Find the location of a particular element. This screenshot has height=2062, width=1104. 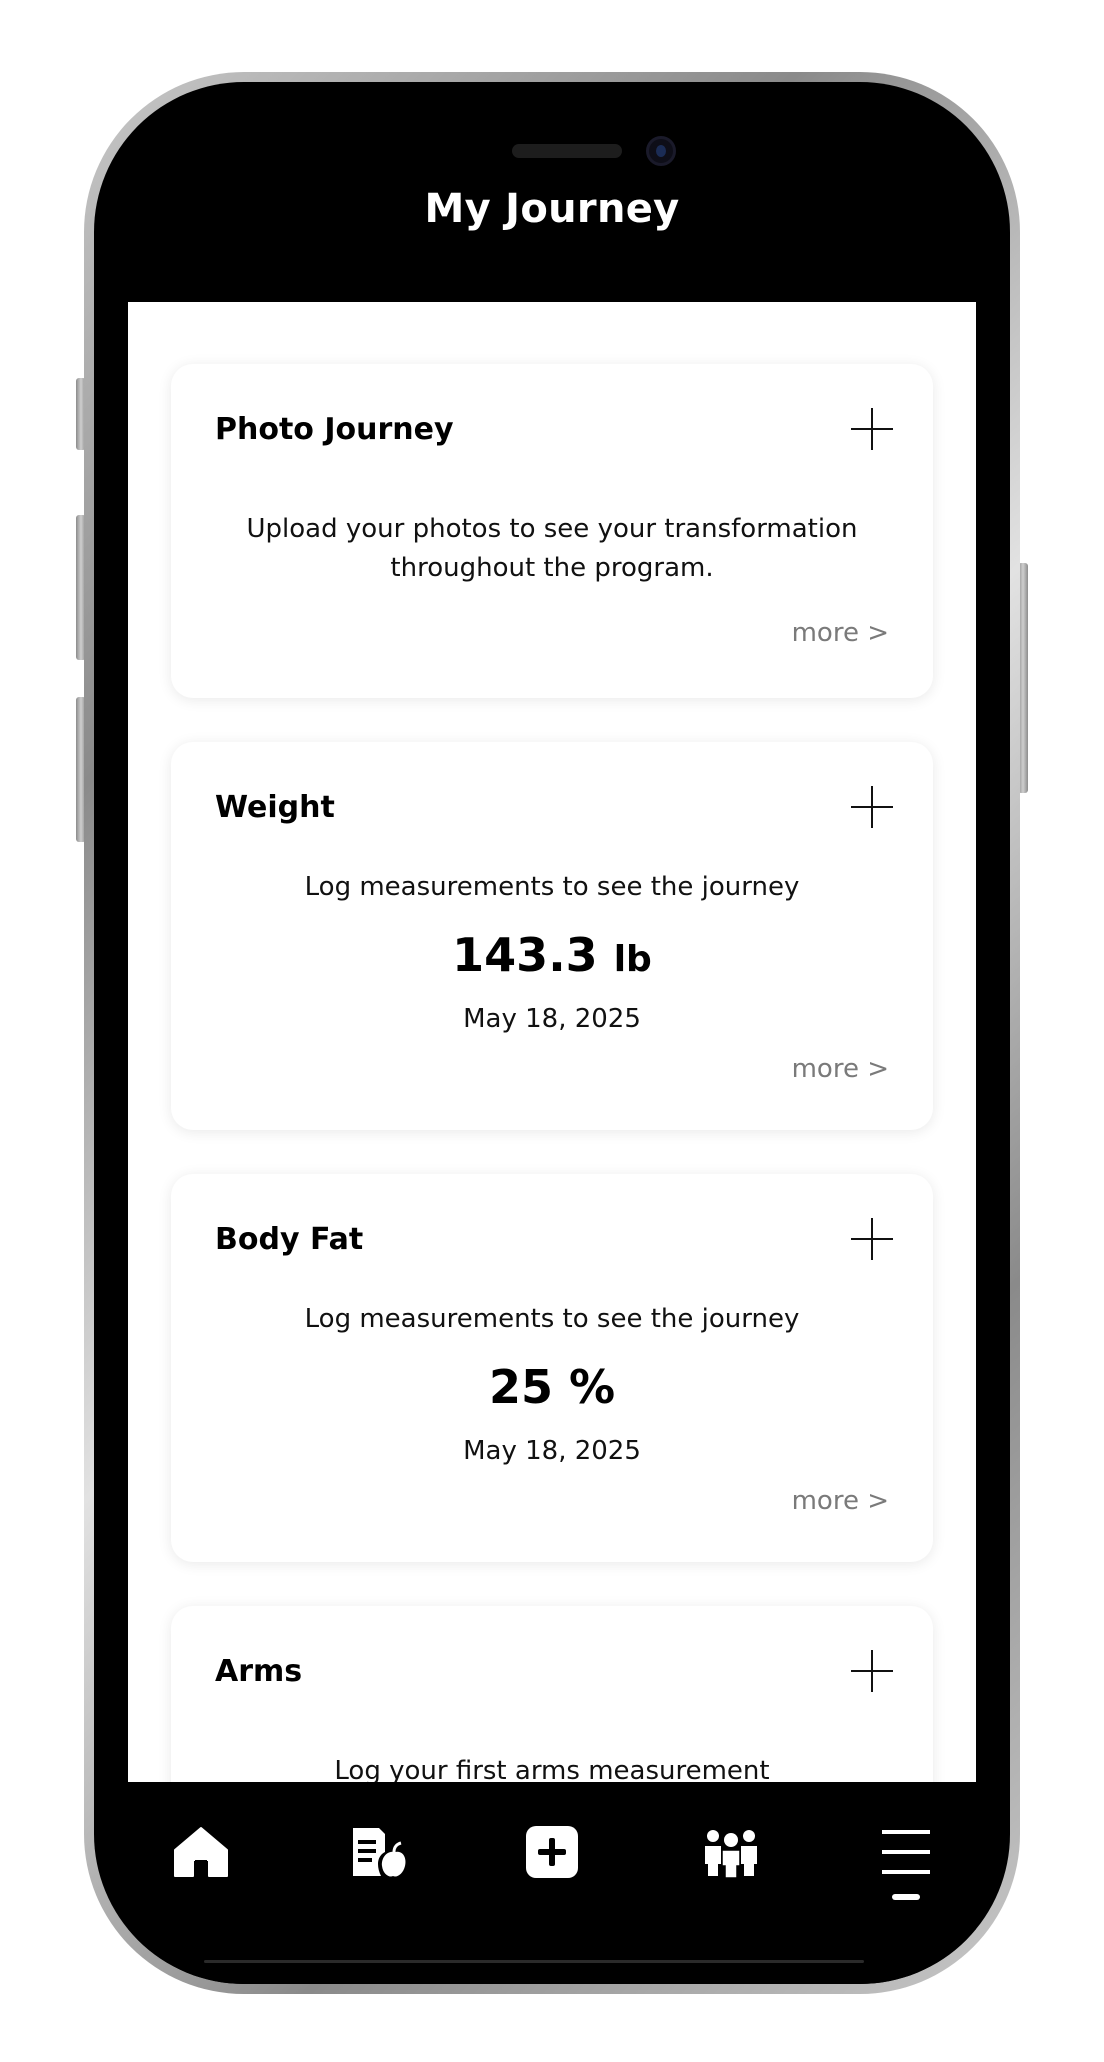

tab-community is located at coordinates (731, 1852).